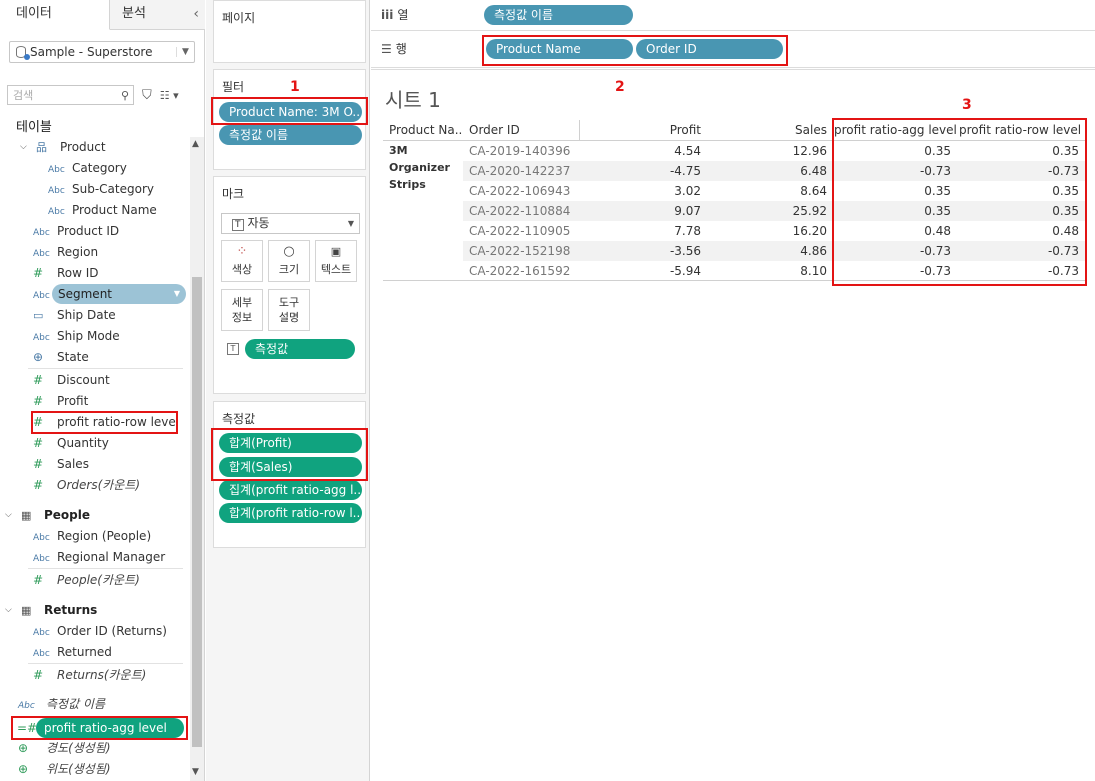 This screenshot has width=1095, height=781. What do you see at coordinates (290, 135) in the screenshot?
I see `filter-pill-measure-names: 측정값 이름` at bounding box center [290, 135].